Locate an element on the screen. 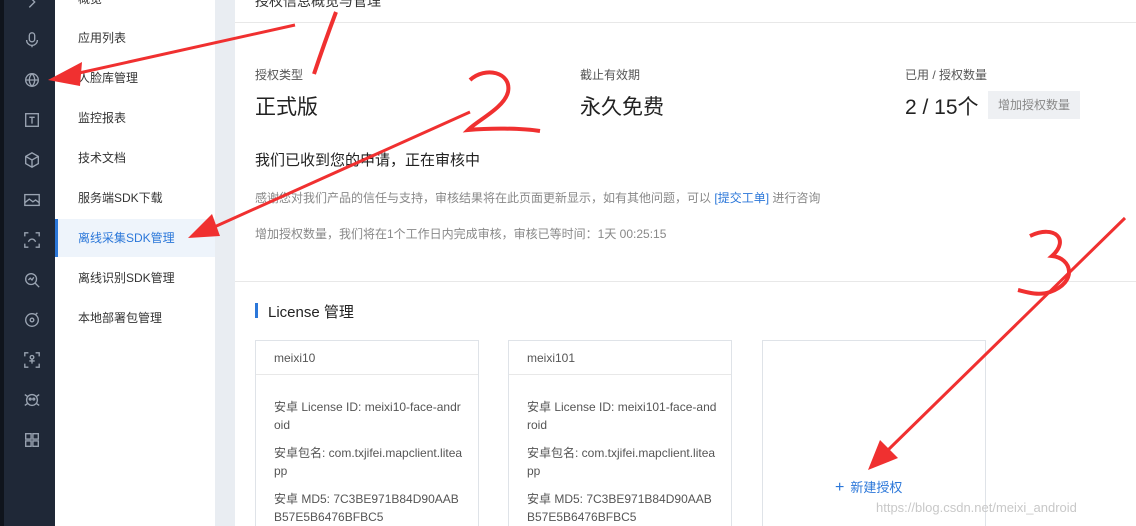  license-card-name: meixi10 is located at coordinates (295, 358).